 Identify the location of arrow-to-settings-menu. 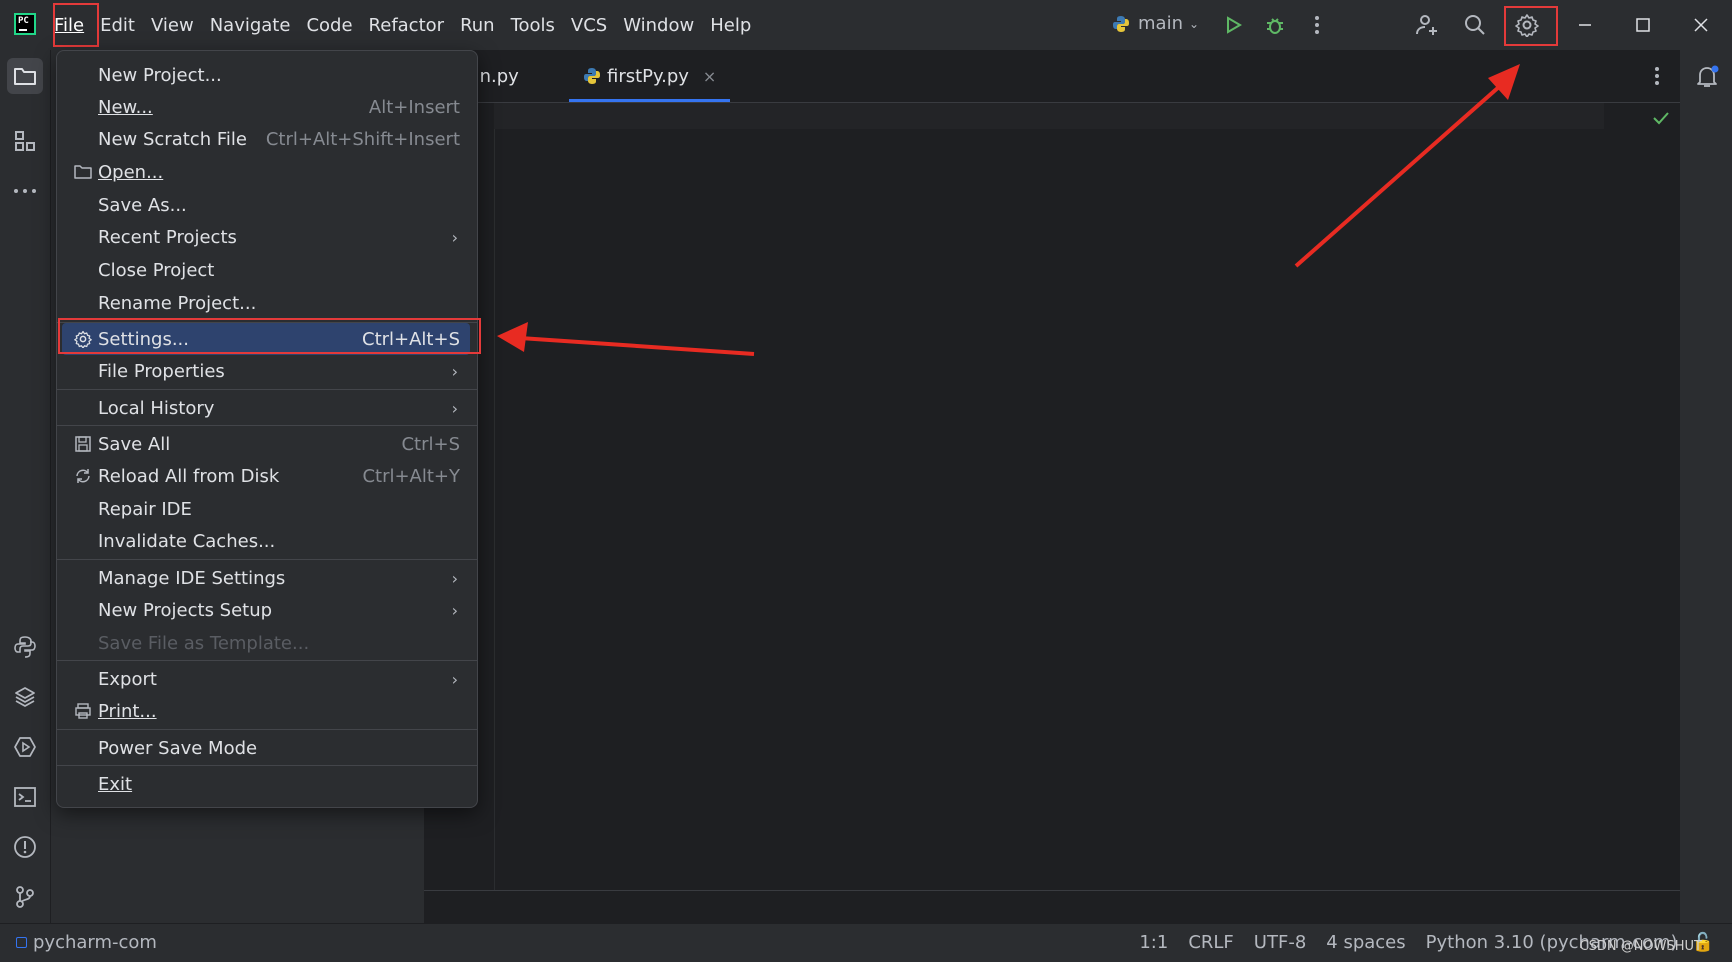
(626, 339).